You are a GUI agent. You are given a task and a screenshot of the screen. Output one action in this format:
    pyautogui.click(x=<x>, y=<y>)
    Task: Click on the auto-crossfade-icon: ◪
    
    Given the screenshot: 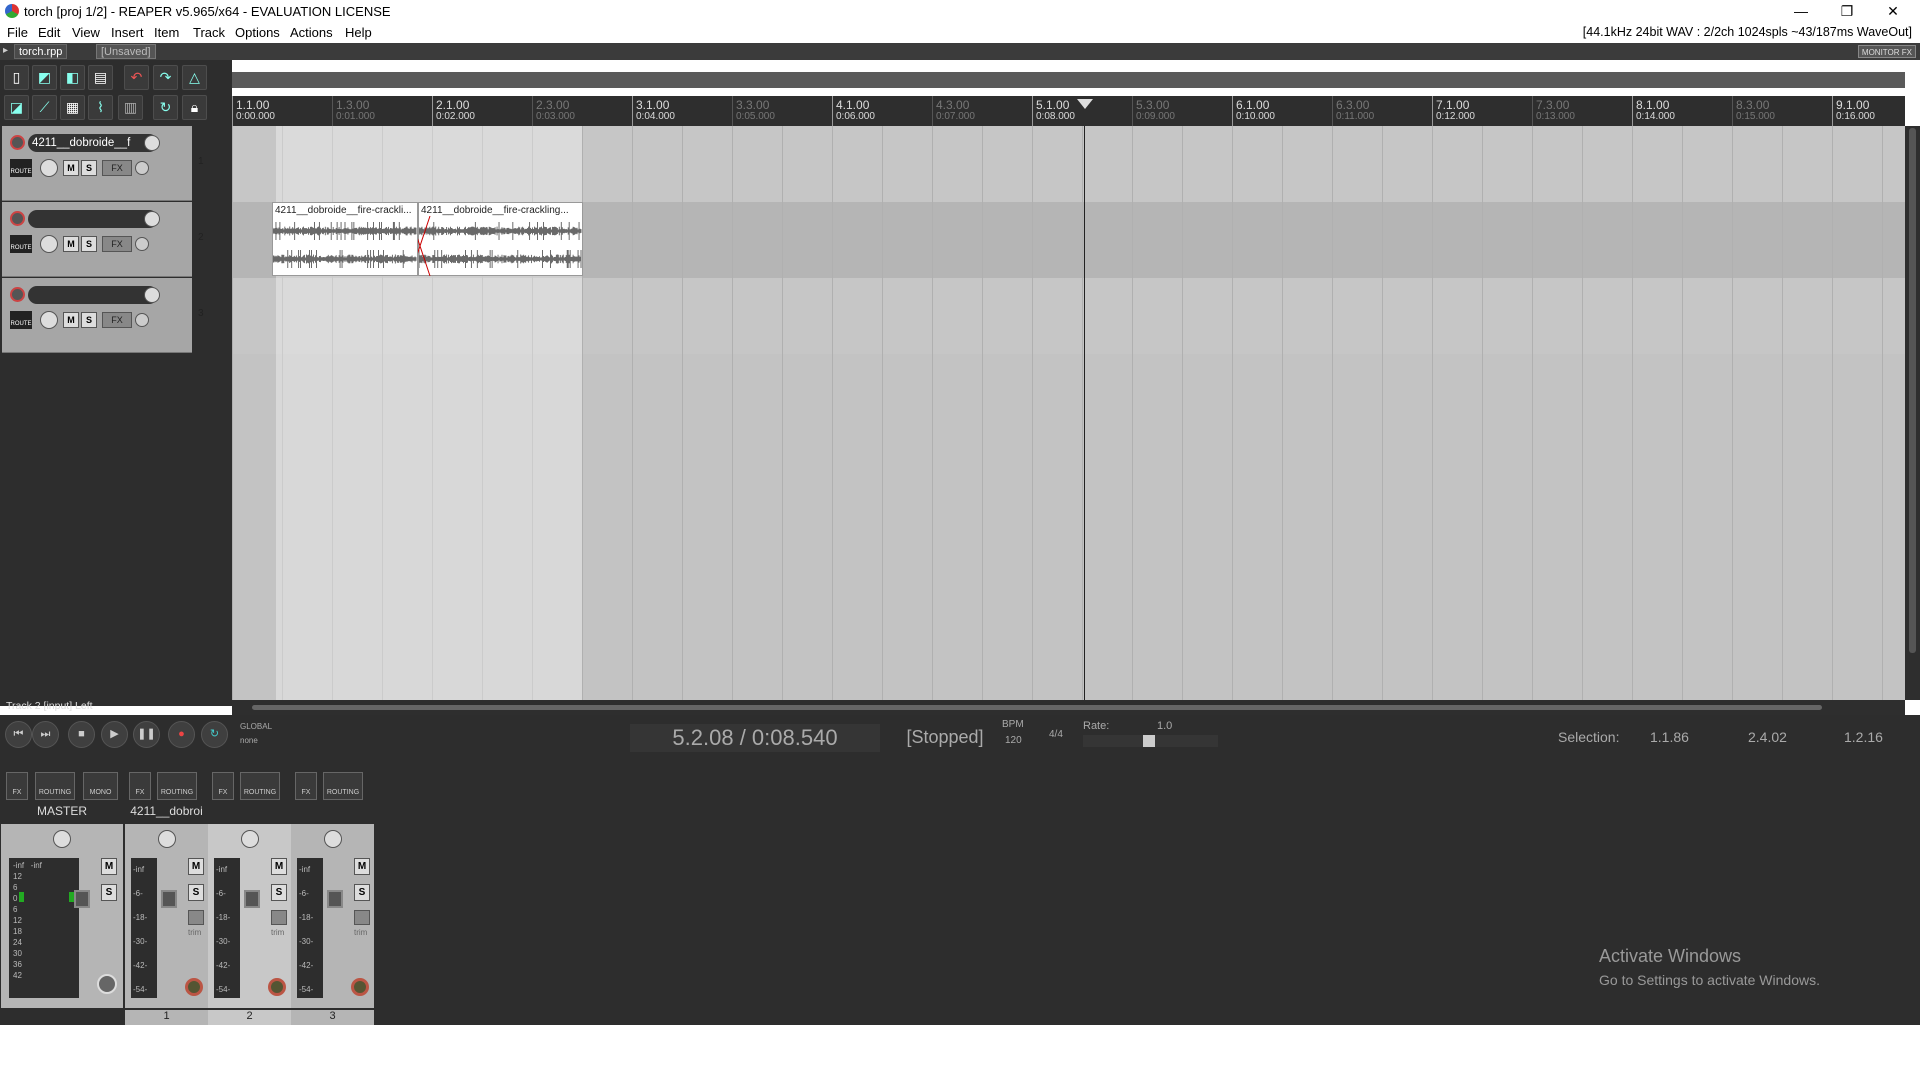 What is the action you would take?
    pyautogui.click(x=16, y=107)
    